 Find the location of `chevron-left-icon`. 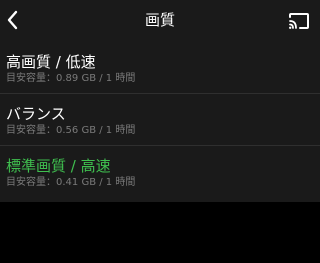

chevron-left-icon is located at coordinates (12, 20).